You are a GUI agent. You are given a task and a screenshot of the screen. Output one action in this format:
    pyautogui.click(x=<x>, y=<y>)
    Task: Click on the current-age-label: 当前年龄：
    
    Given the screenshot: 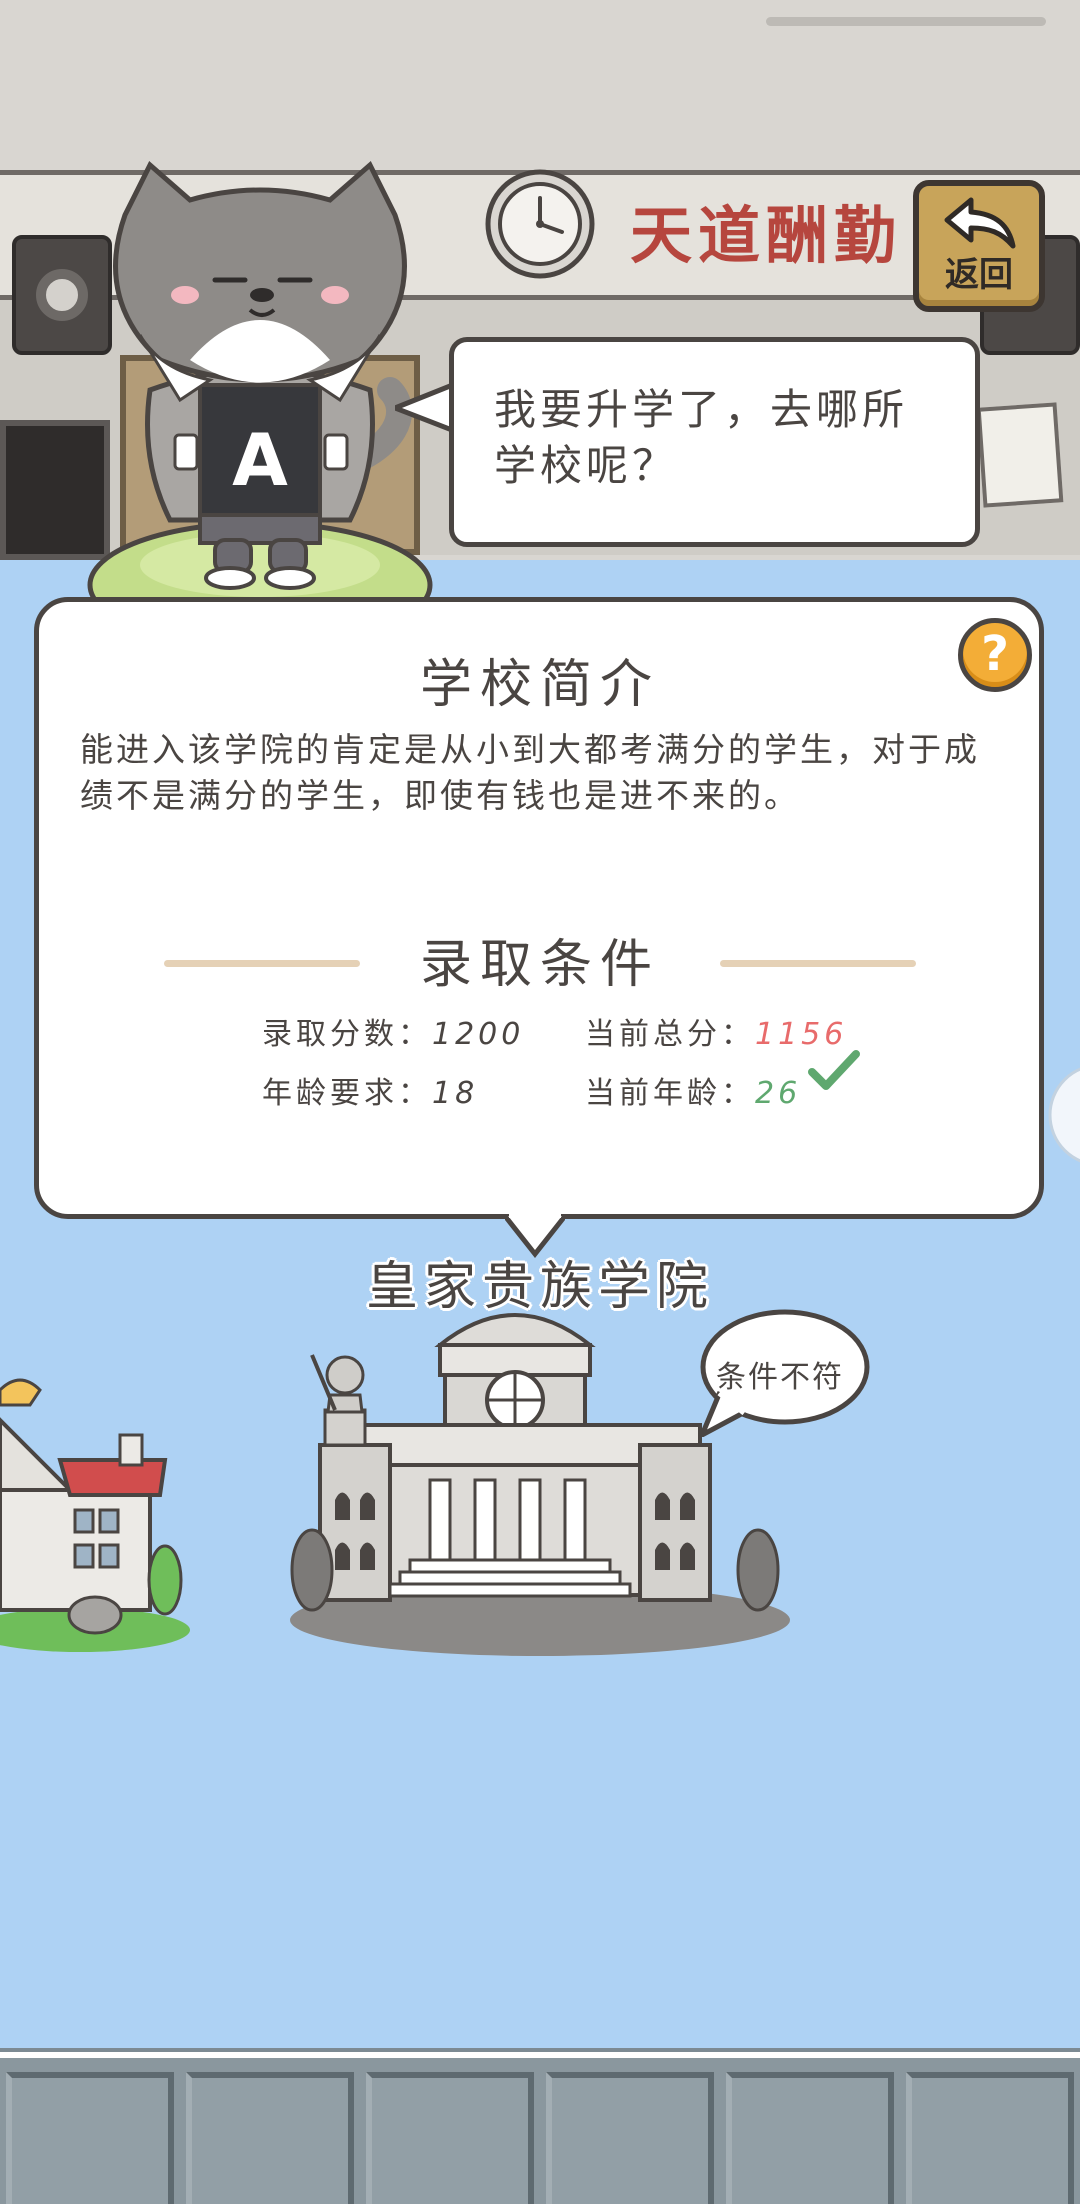 What is the action you would take?
    pyautogui.click(x=670, y=1093)
    